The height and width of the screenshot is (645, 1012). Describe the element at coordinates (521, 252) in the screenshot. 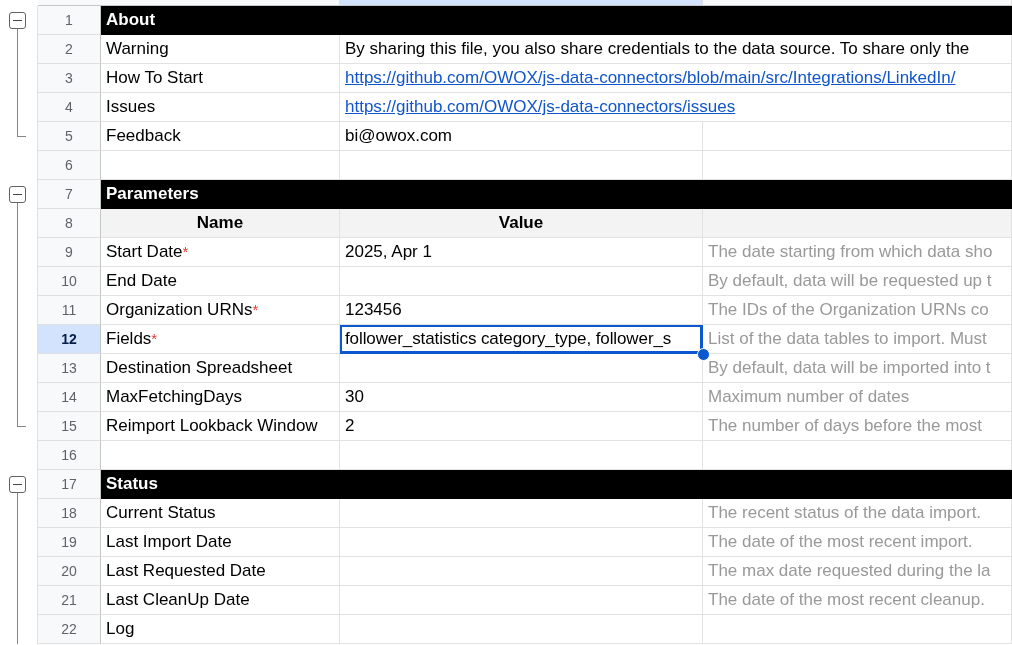

I see `table-cell: 2025, Apr 1` at that location.